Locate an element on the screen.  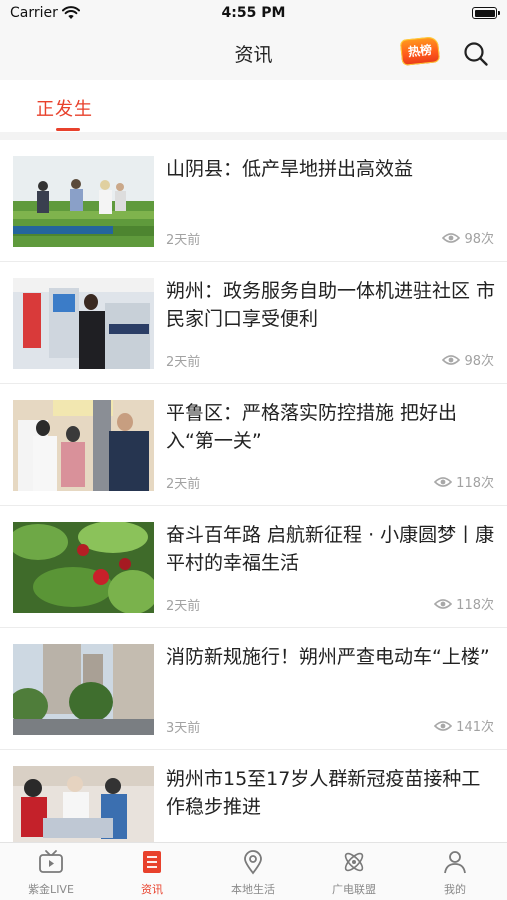
bottom-tab-local-life: 本地生活 is located at coordinates (253, 873).